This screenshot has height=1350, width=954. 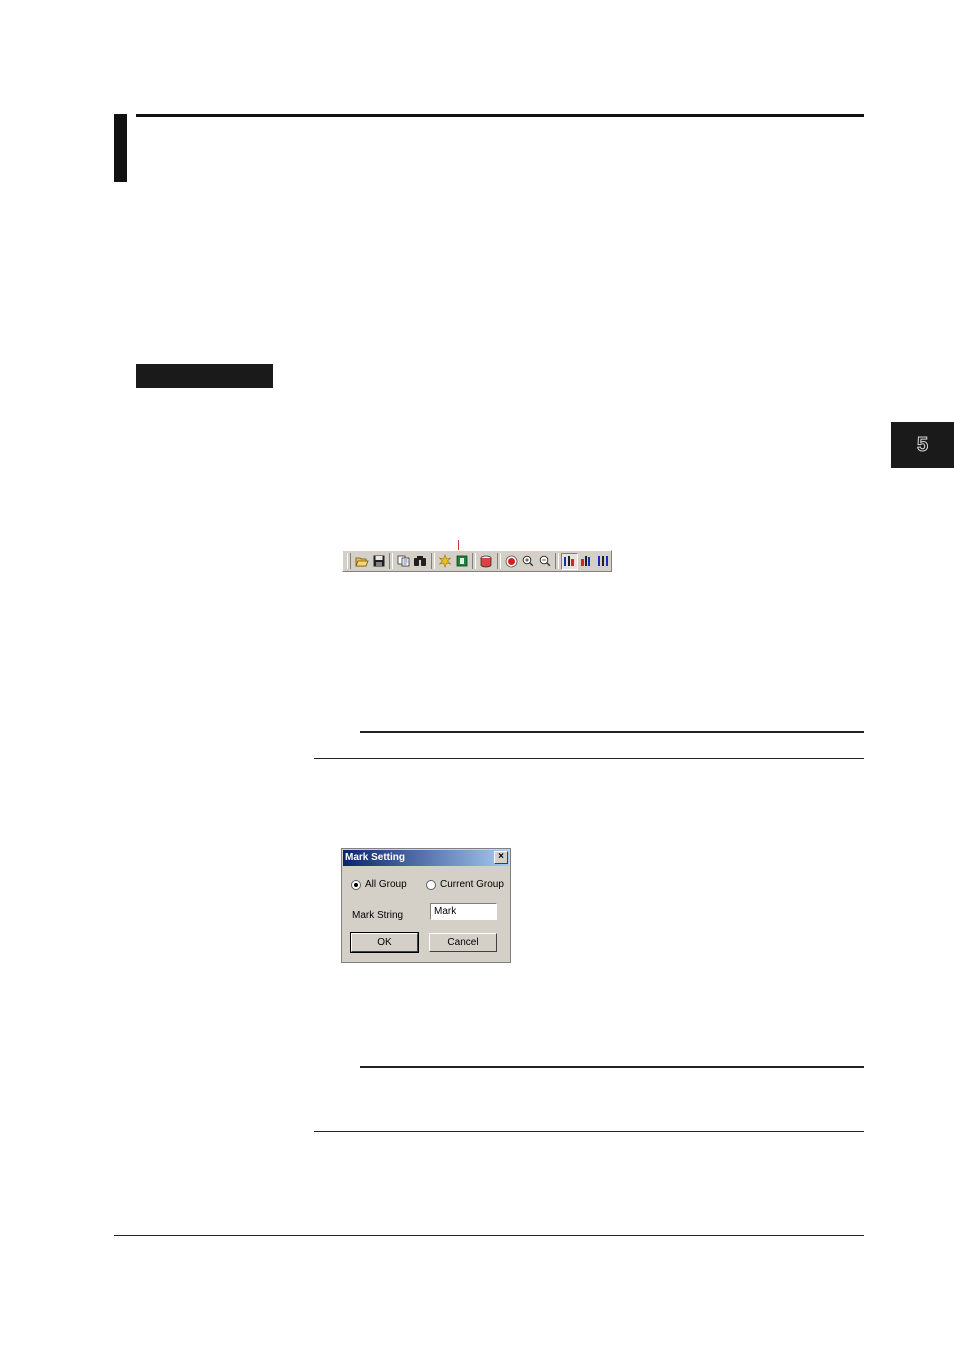 What do you see at coordinates (403, 561) in the screenshot?
I see `copy-icon` at bounding box center [403, 561].